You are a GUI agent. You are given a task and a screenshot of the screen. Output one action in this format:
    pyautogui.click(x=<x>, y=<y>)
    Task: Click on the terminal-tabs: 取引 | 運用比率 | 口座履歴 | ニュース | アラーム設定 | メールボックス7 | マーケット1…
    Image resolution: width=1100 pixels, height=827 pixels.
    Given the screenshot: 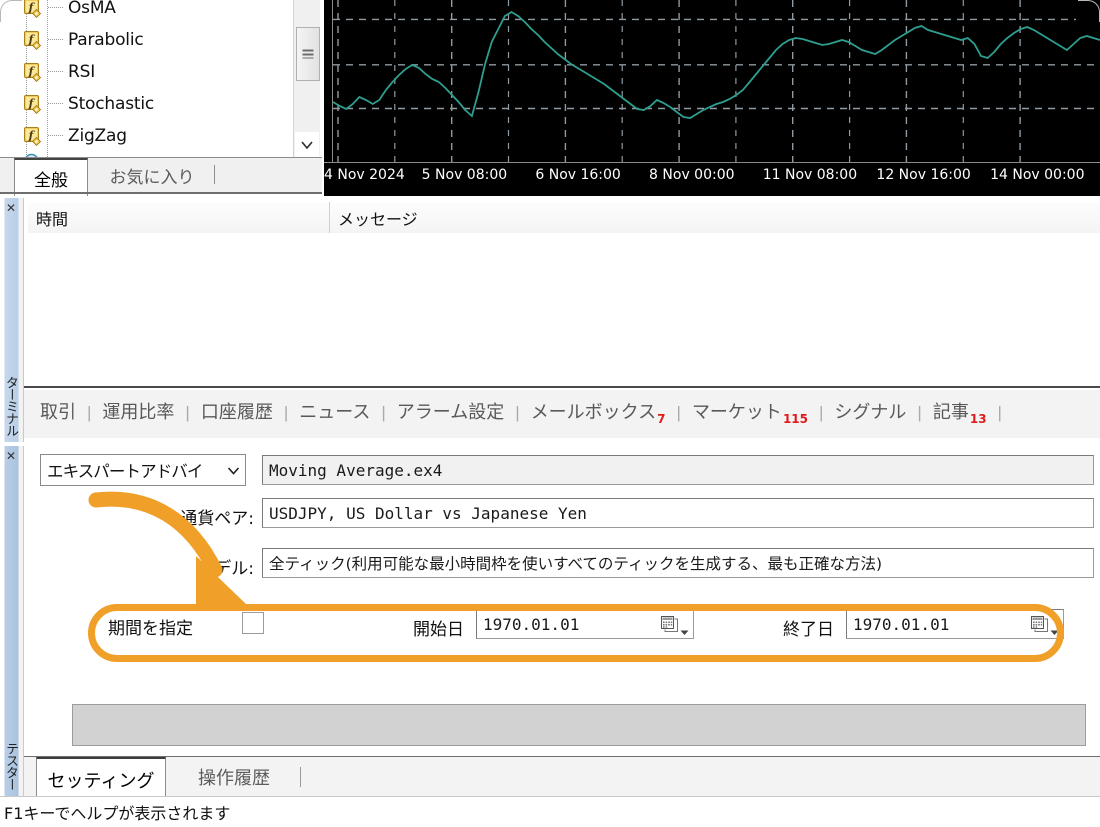 What is the action you would take?
    pyautogui.click(x=562, y=414)
    